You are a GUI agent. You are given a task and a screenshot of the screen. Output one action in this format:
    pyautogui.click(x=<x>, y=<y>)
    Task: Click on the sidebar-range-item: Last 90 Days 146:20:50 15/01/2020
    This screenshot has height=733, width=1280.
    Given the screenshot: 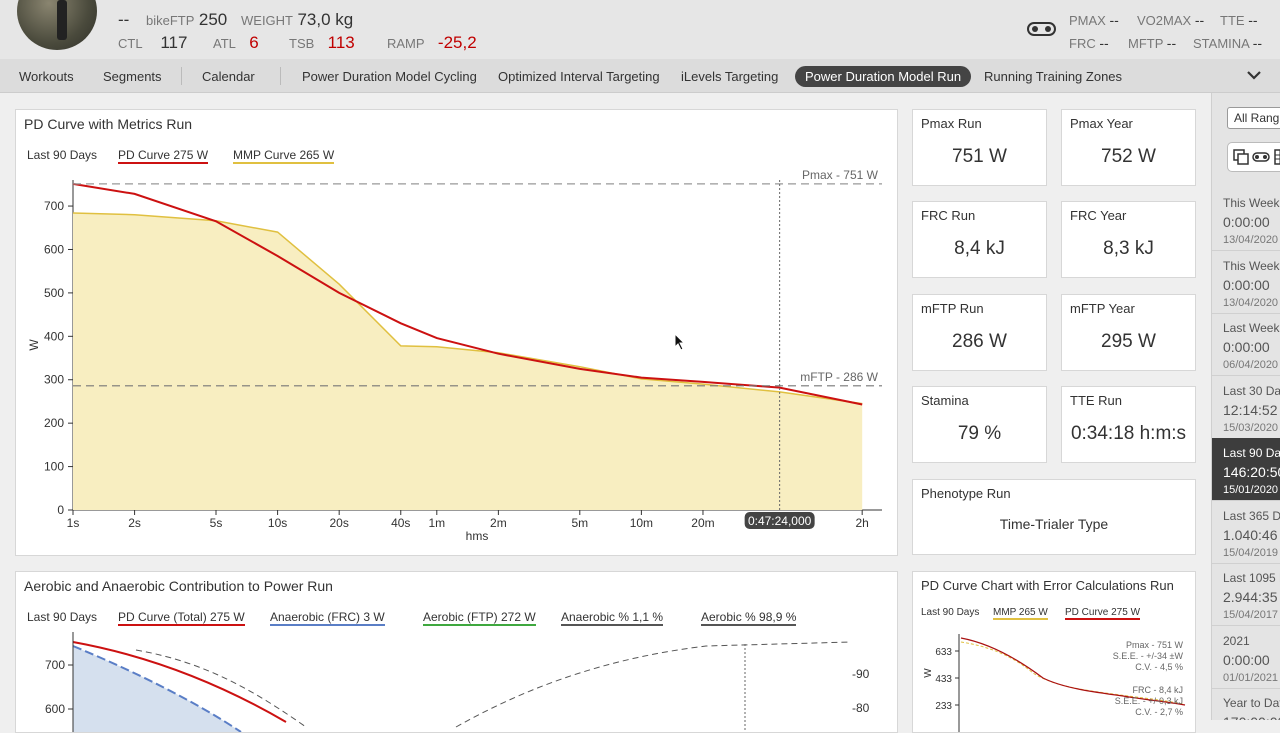 What is the action you would take?
    pyautogui.click(x=1246, y=469)
    